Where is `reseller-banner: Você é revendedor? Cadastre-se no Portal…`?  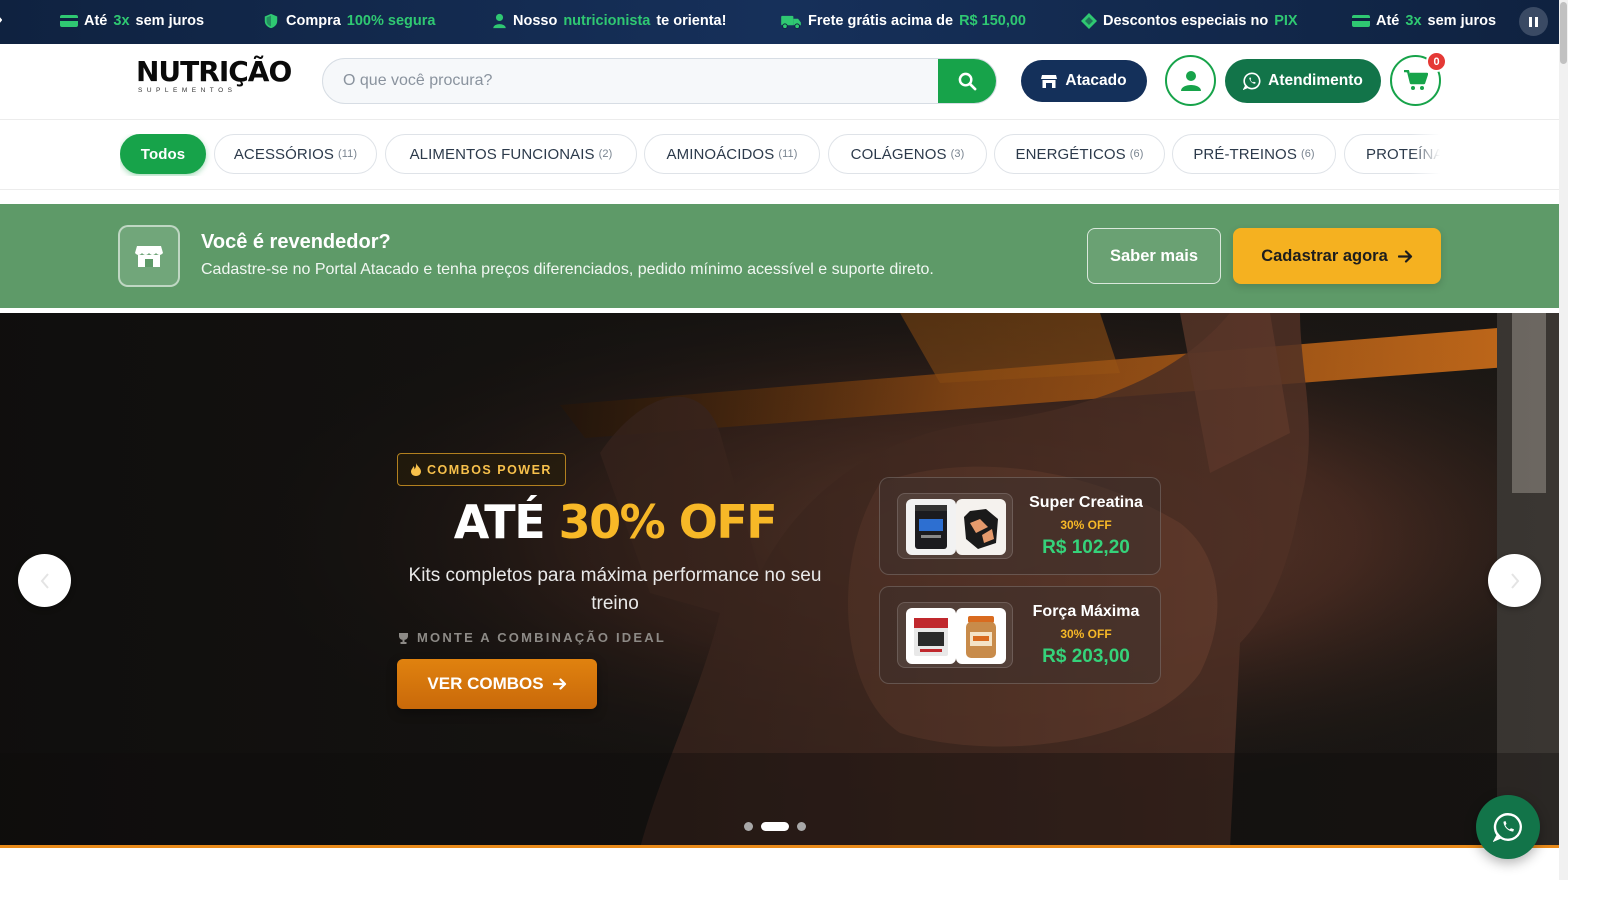 reseller-banner: Você é revendedor? Cadastre-se no Portal… is located at coordinates (779, 256).